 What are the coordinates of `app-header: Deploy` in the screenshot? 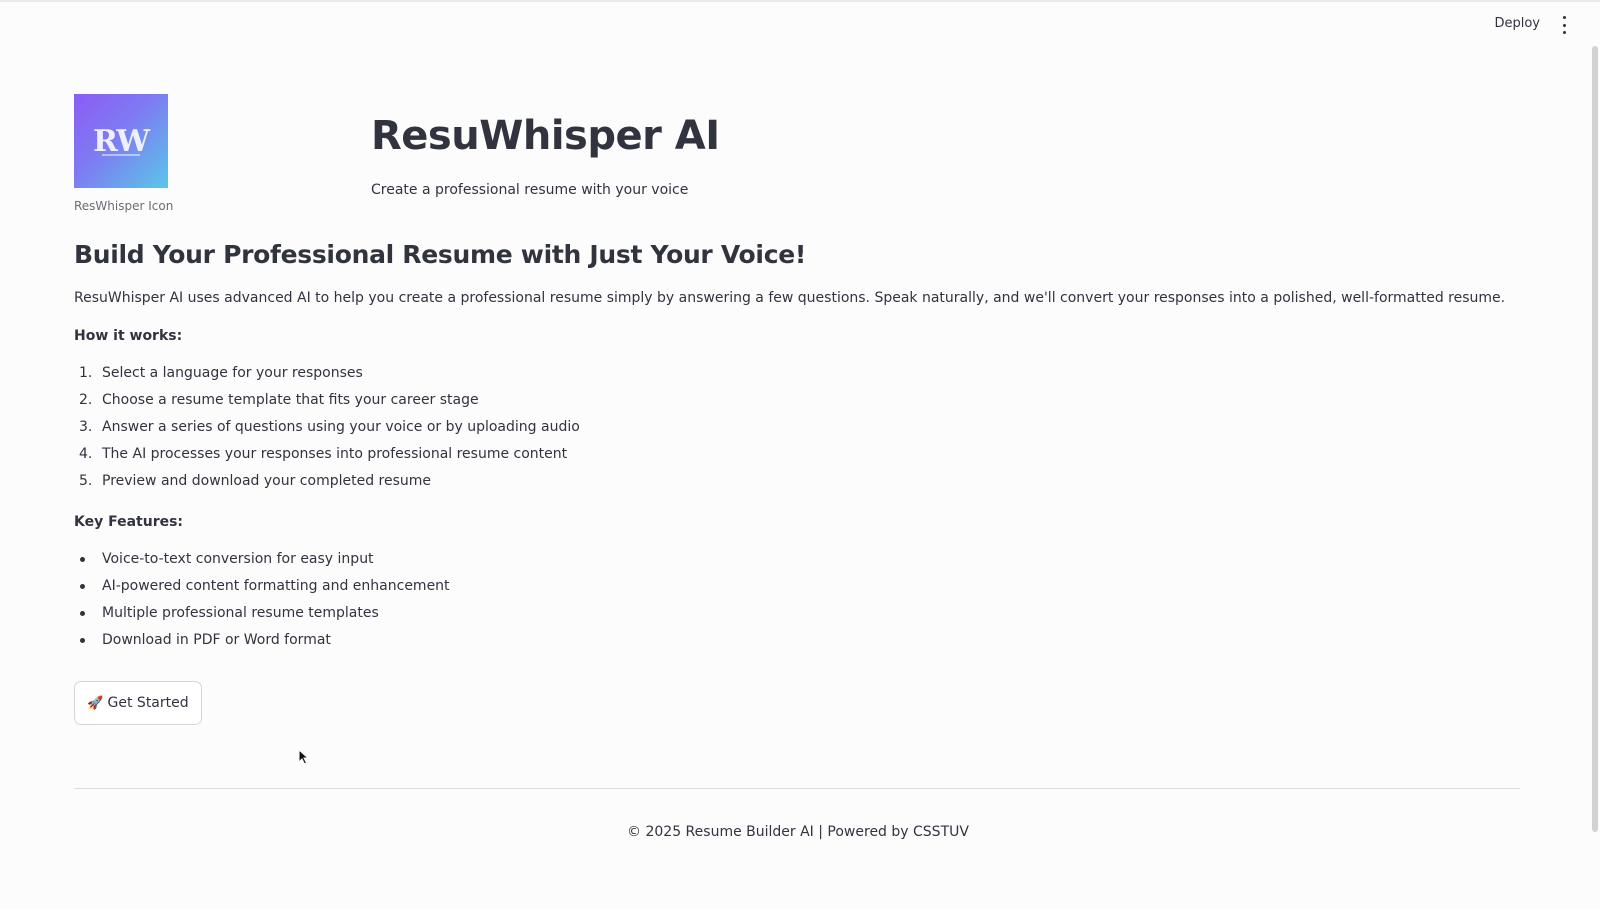 It's located at (800, 23).